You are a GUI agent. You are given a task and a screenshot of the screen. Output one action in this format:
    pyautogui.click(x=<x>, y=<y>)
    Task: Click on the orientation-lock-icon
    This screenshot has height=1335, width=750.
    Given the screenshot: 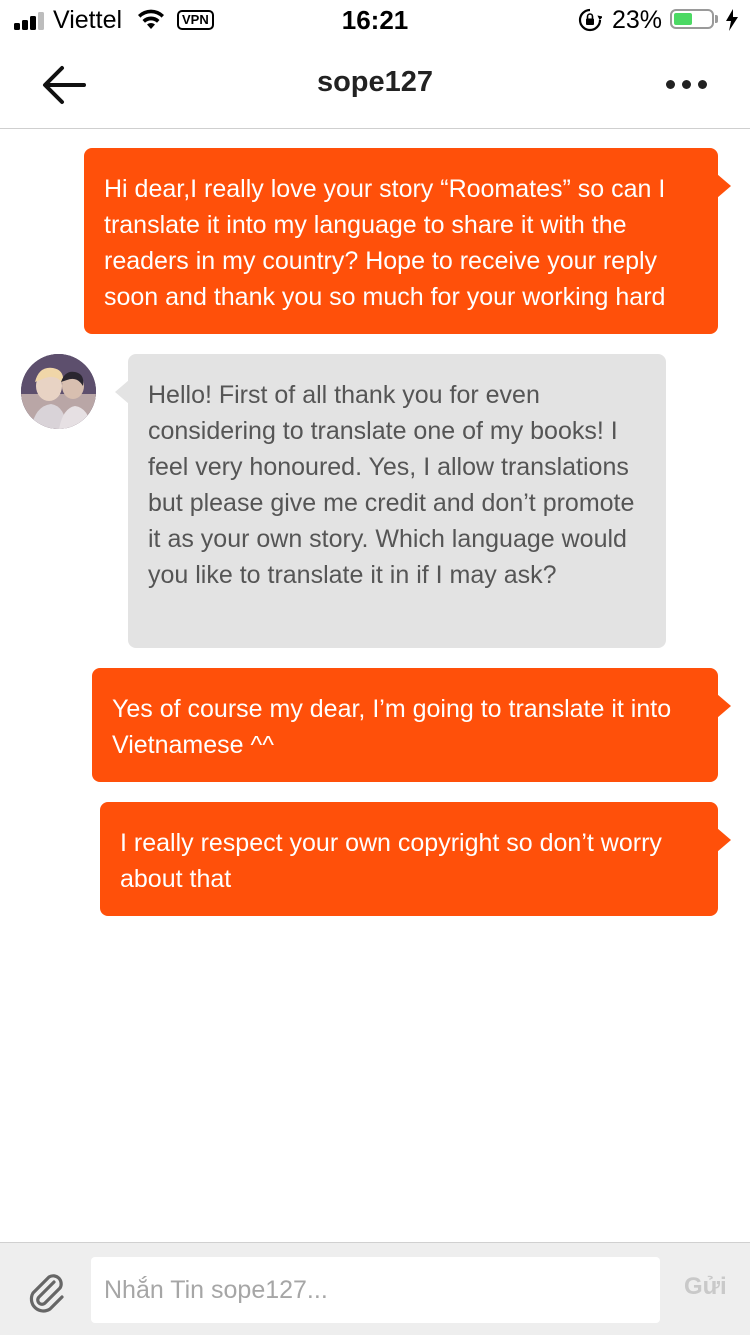 What is the action you would take?
    pyautogui.click(x=590, y=20)
    